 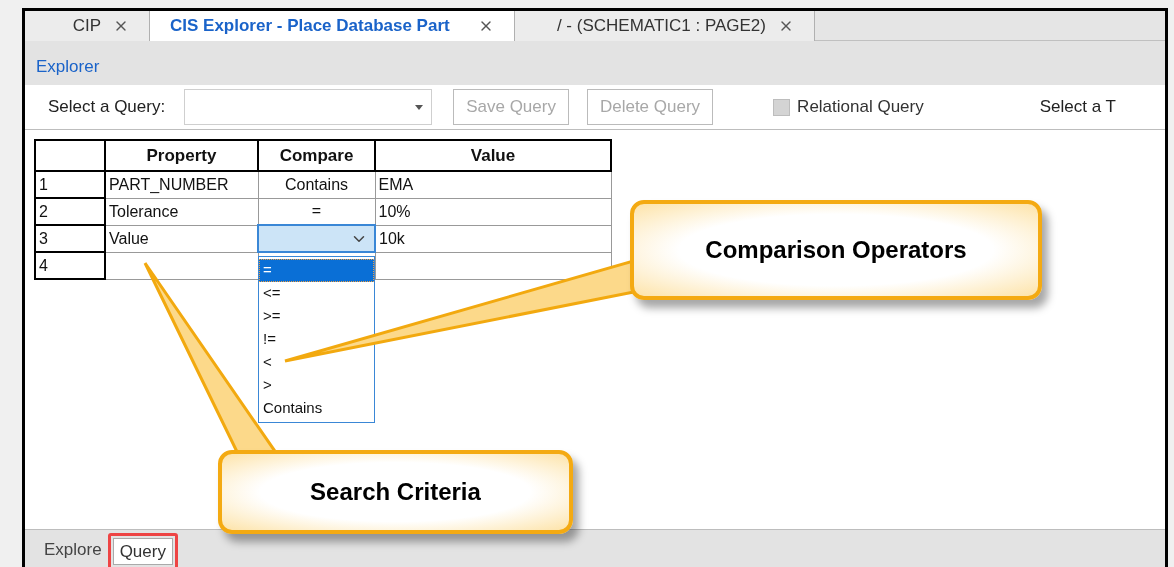 What do you see at coordinates (73, 549) in the screenshot?
I see `bottom-tab: Explore` at bounding box center [73, 549].